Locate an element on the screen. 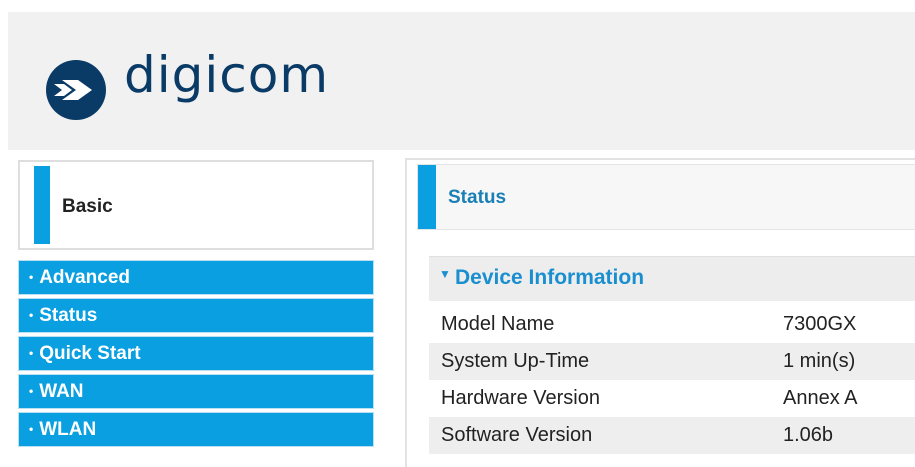  table-row: Hardware Version Annex A is located at coordinates (672, 398).